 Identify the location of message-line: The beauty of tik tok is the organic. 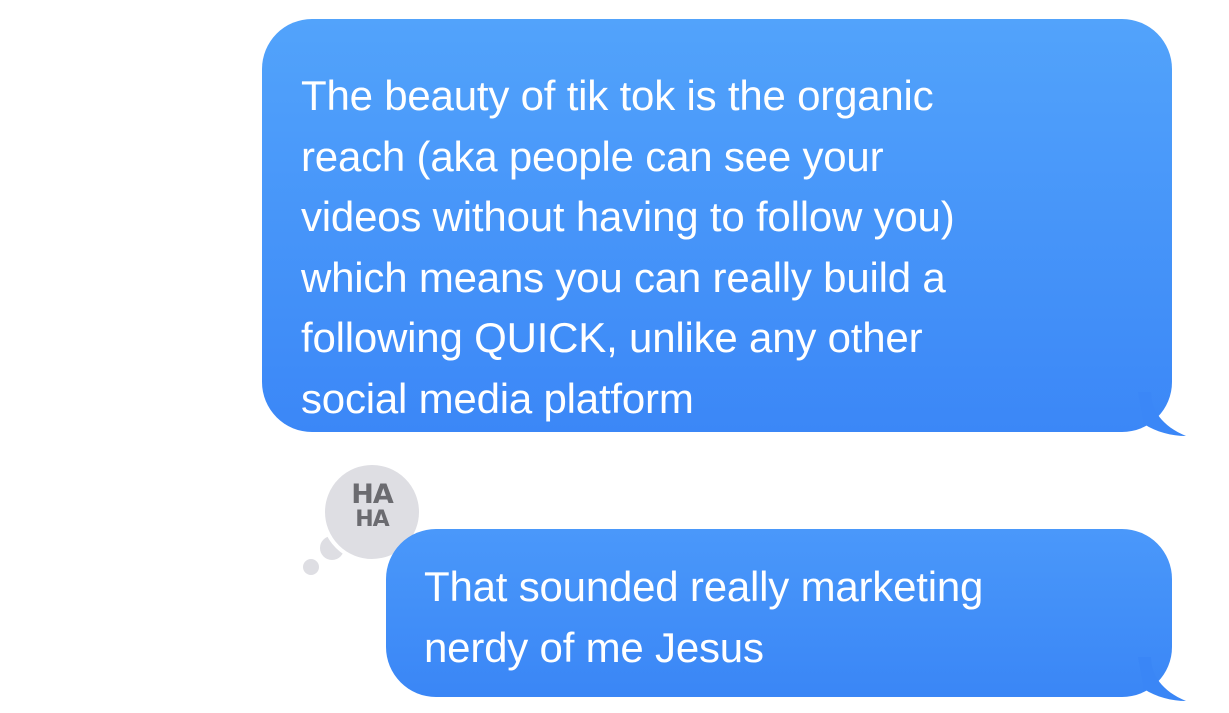
(617, 95).